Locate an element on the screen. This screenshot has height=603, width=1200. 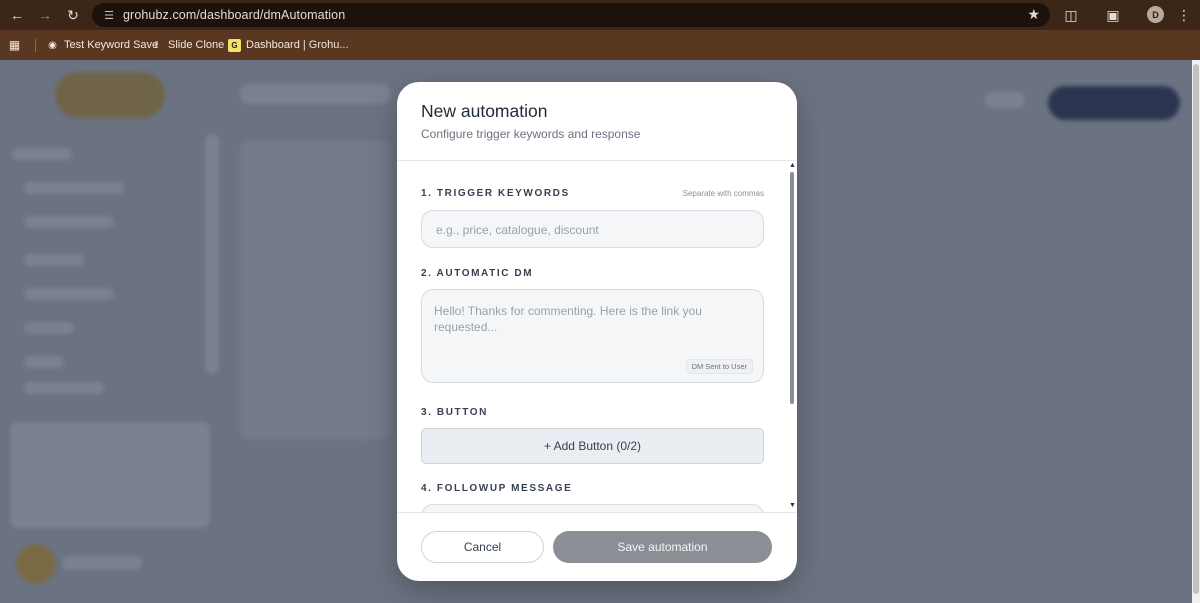
modal-subtitle: Configure trigger keywords and response is located at coordinates (531, 134).